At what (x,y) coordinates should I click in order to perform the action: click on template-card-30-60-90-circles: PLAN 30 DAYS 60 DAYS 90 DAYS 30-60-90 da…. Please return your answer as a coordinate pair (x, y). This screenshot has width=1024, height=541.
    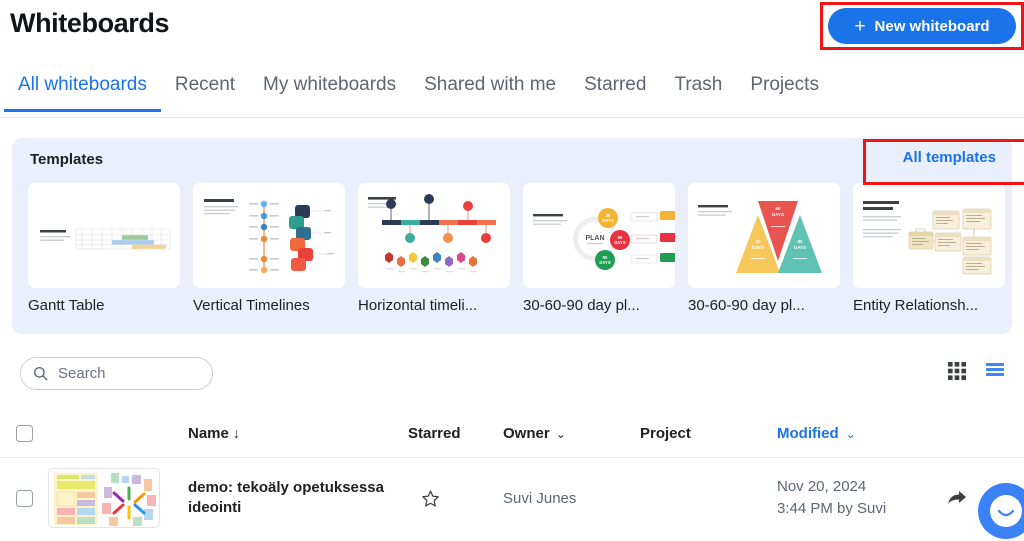
    Looking at the image, I should click on (599, 248).